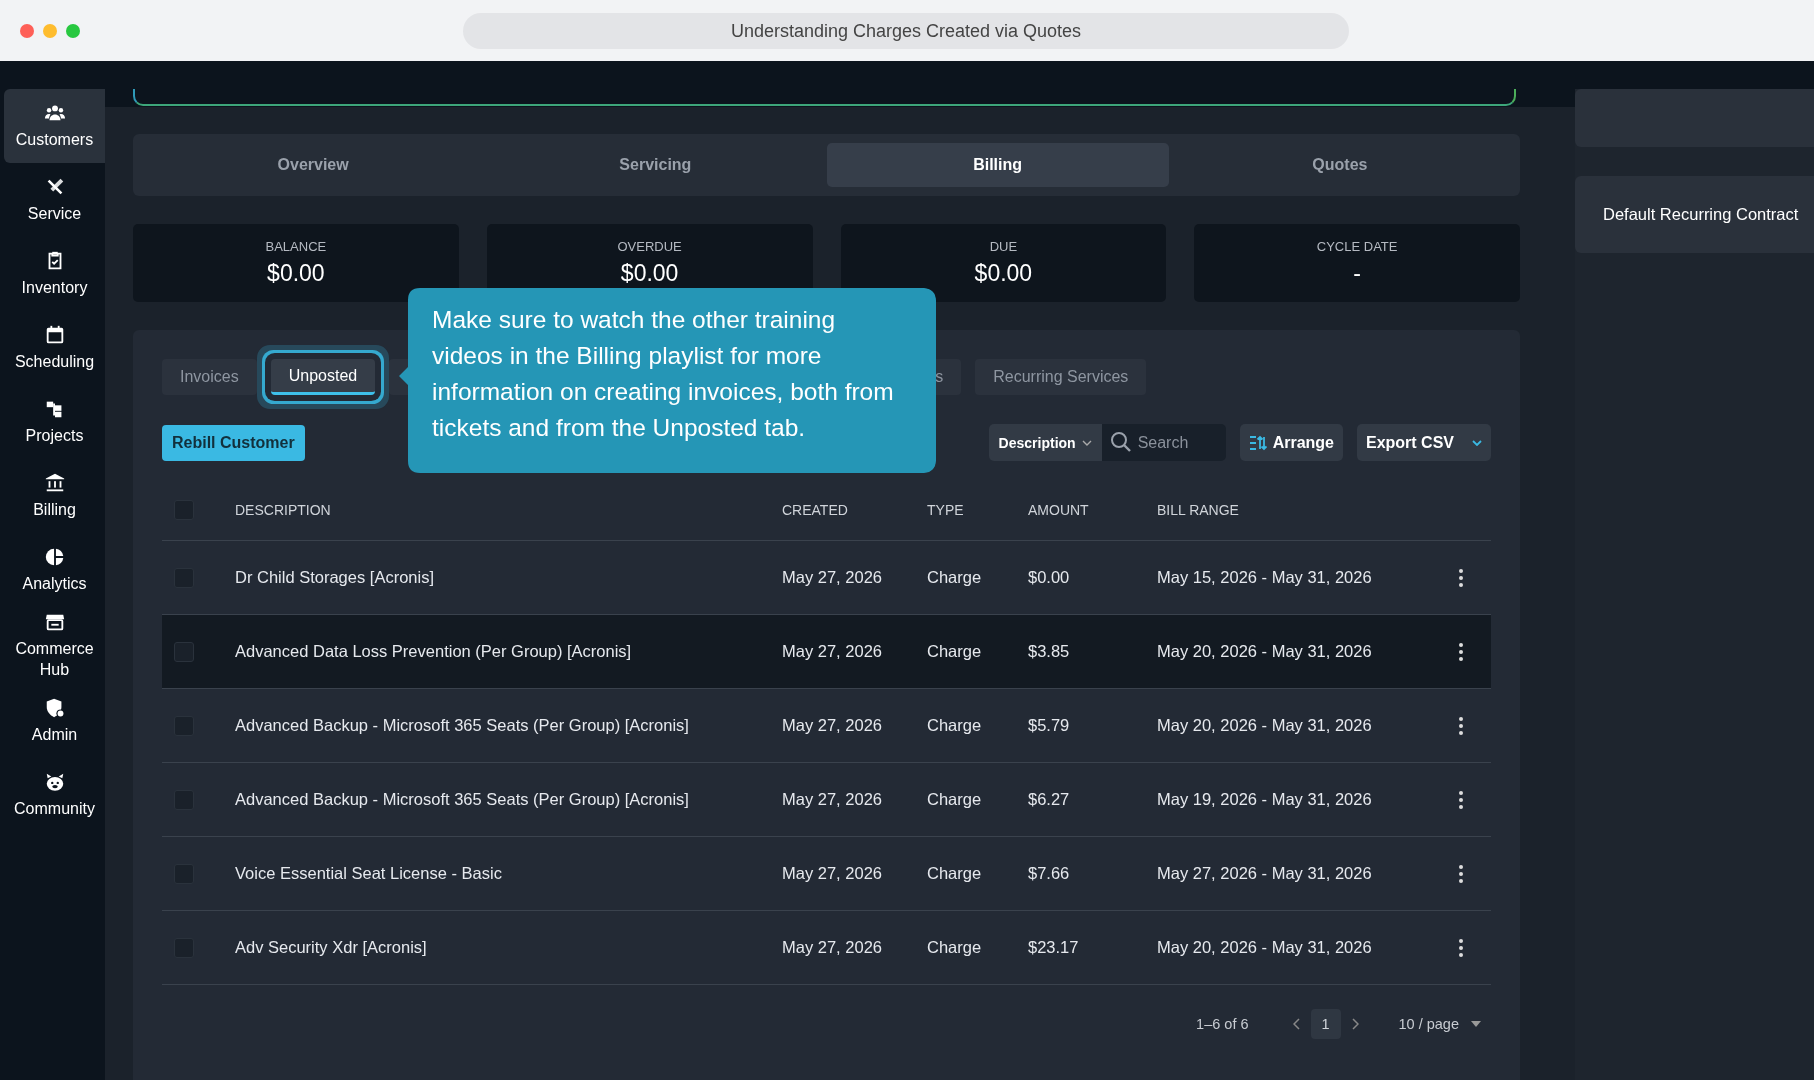 This screenshot has width=1814, height=1080. I want to click on stat-label: OVERDUE, so click(649, 246).